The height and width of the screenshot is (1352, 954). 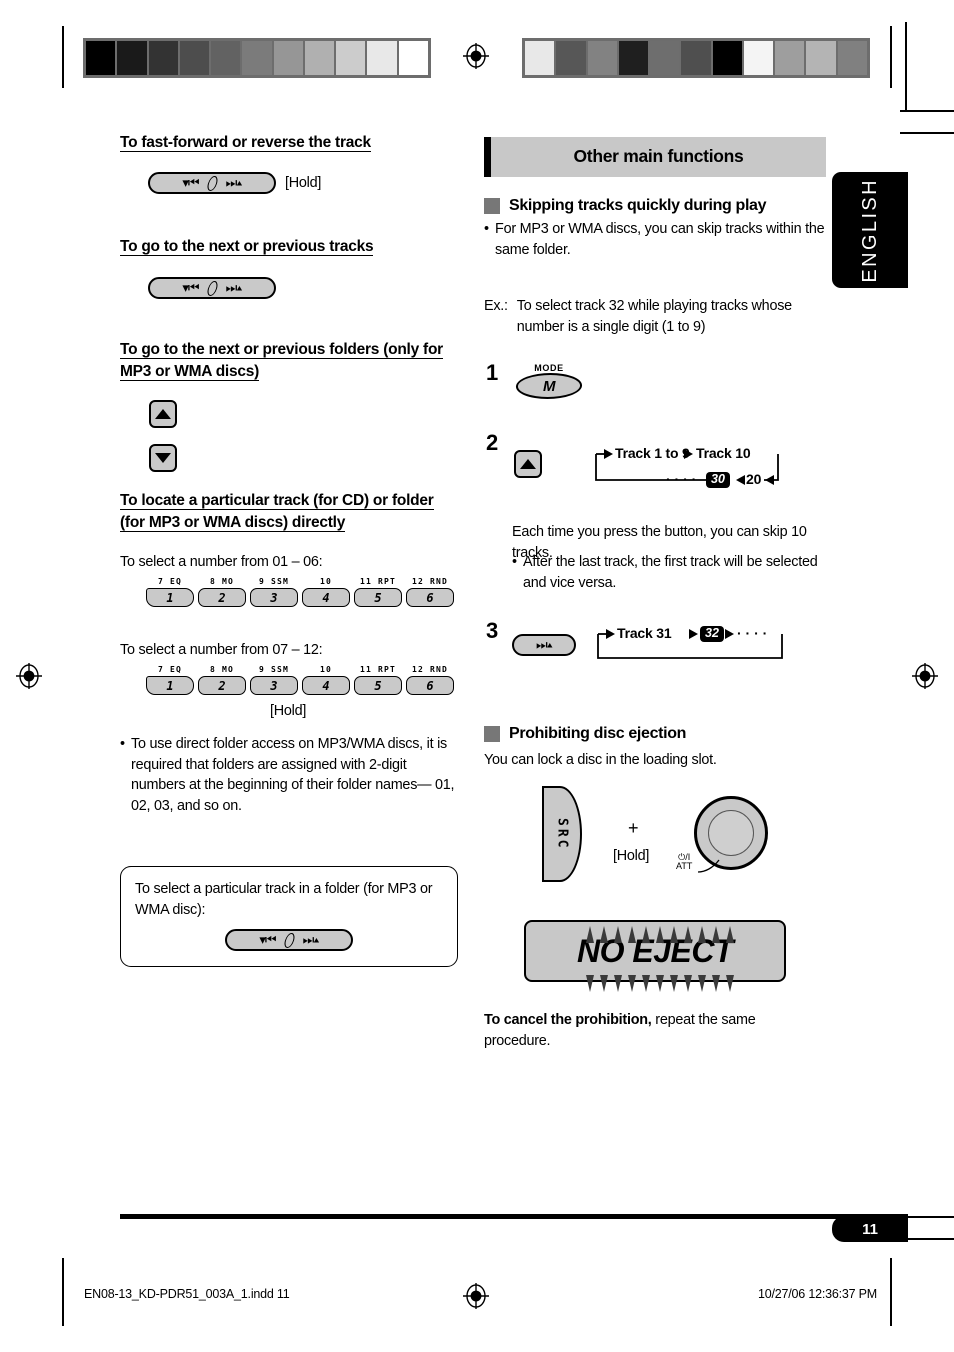 I want to click on crop-mark-right-lower-horizontal-b, so click(x=927, y=1239).